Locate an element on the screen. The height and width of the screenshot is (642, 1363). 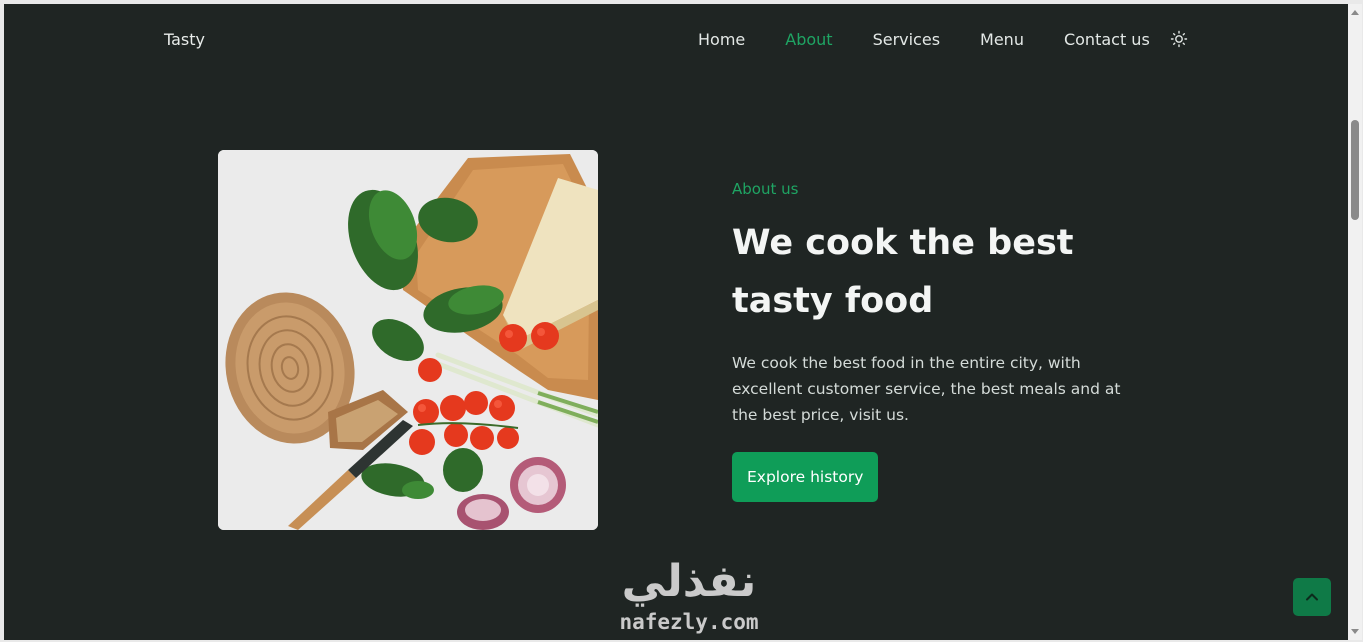
watermark-latin: nafezly.com is located at coordinates (689, 622).